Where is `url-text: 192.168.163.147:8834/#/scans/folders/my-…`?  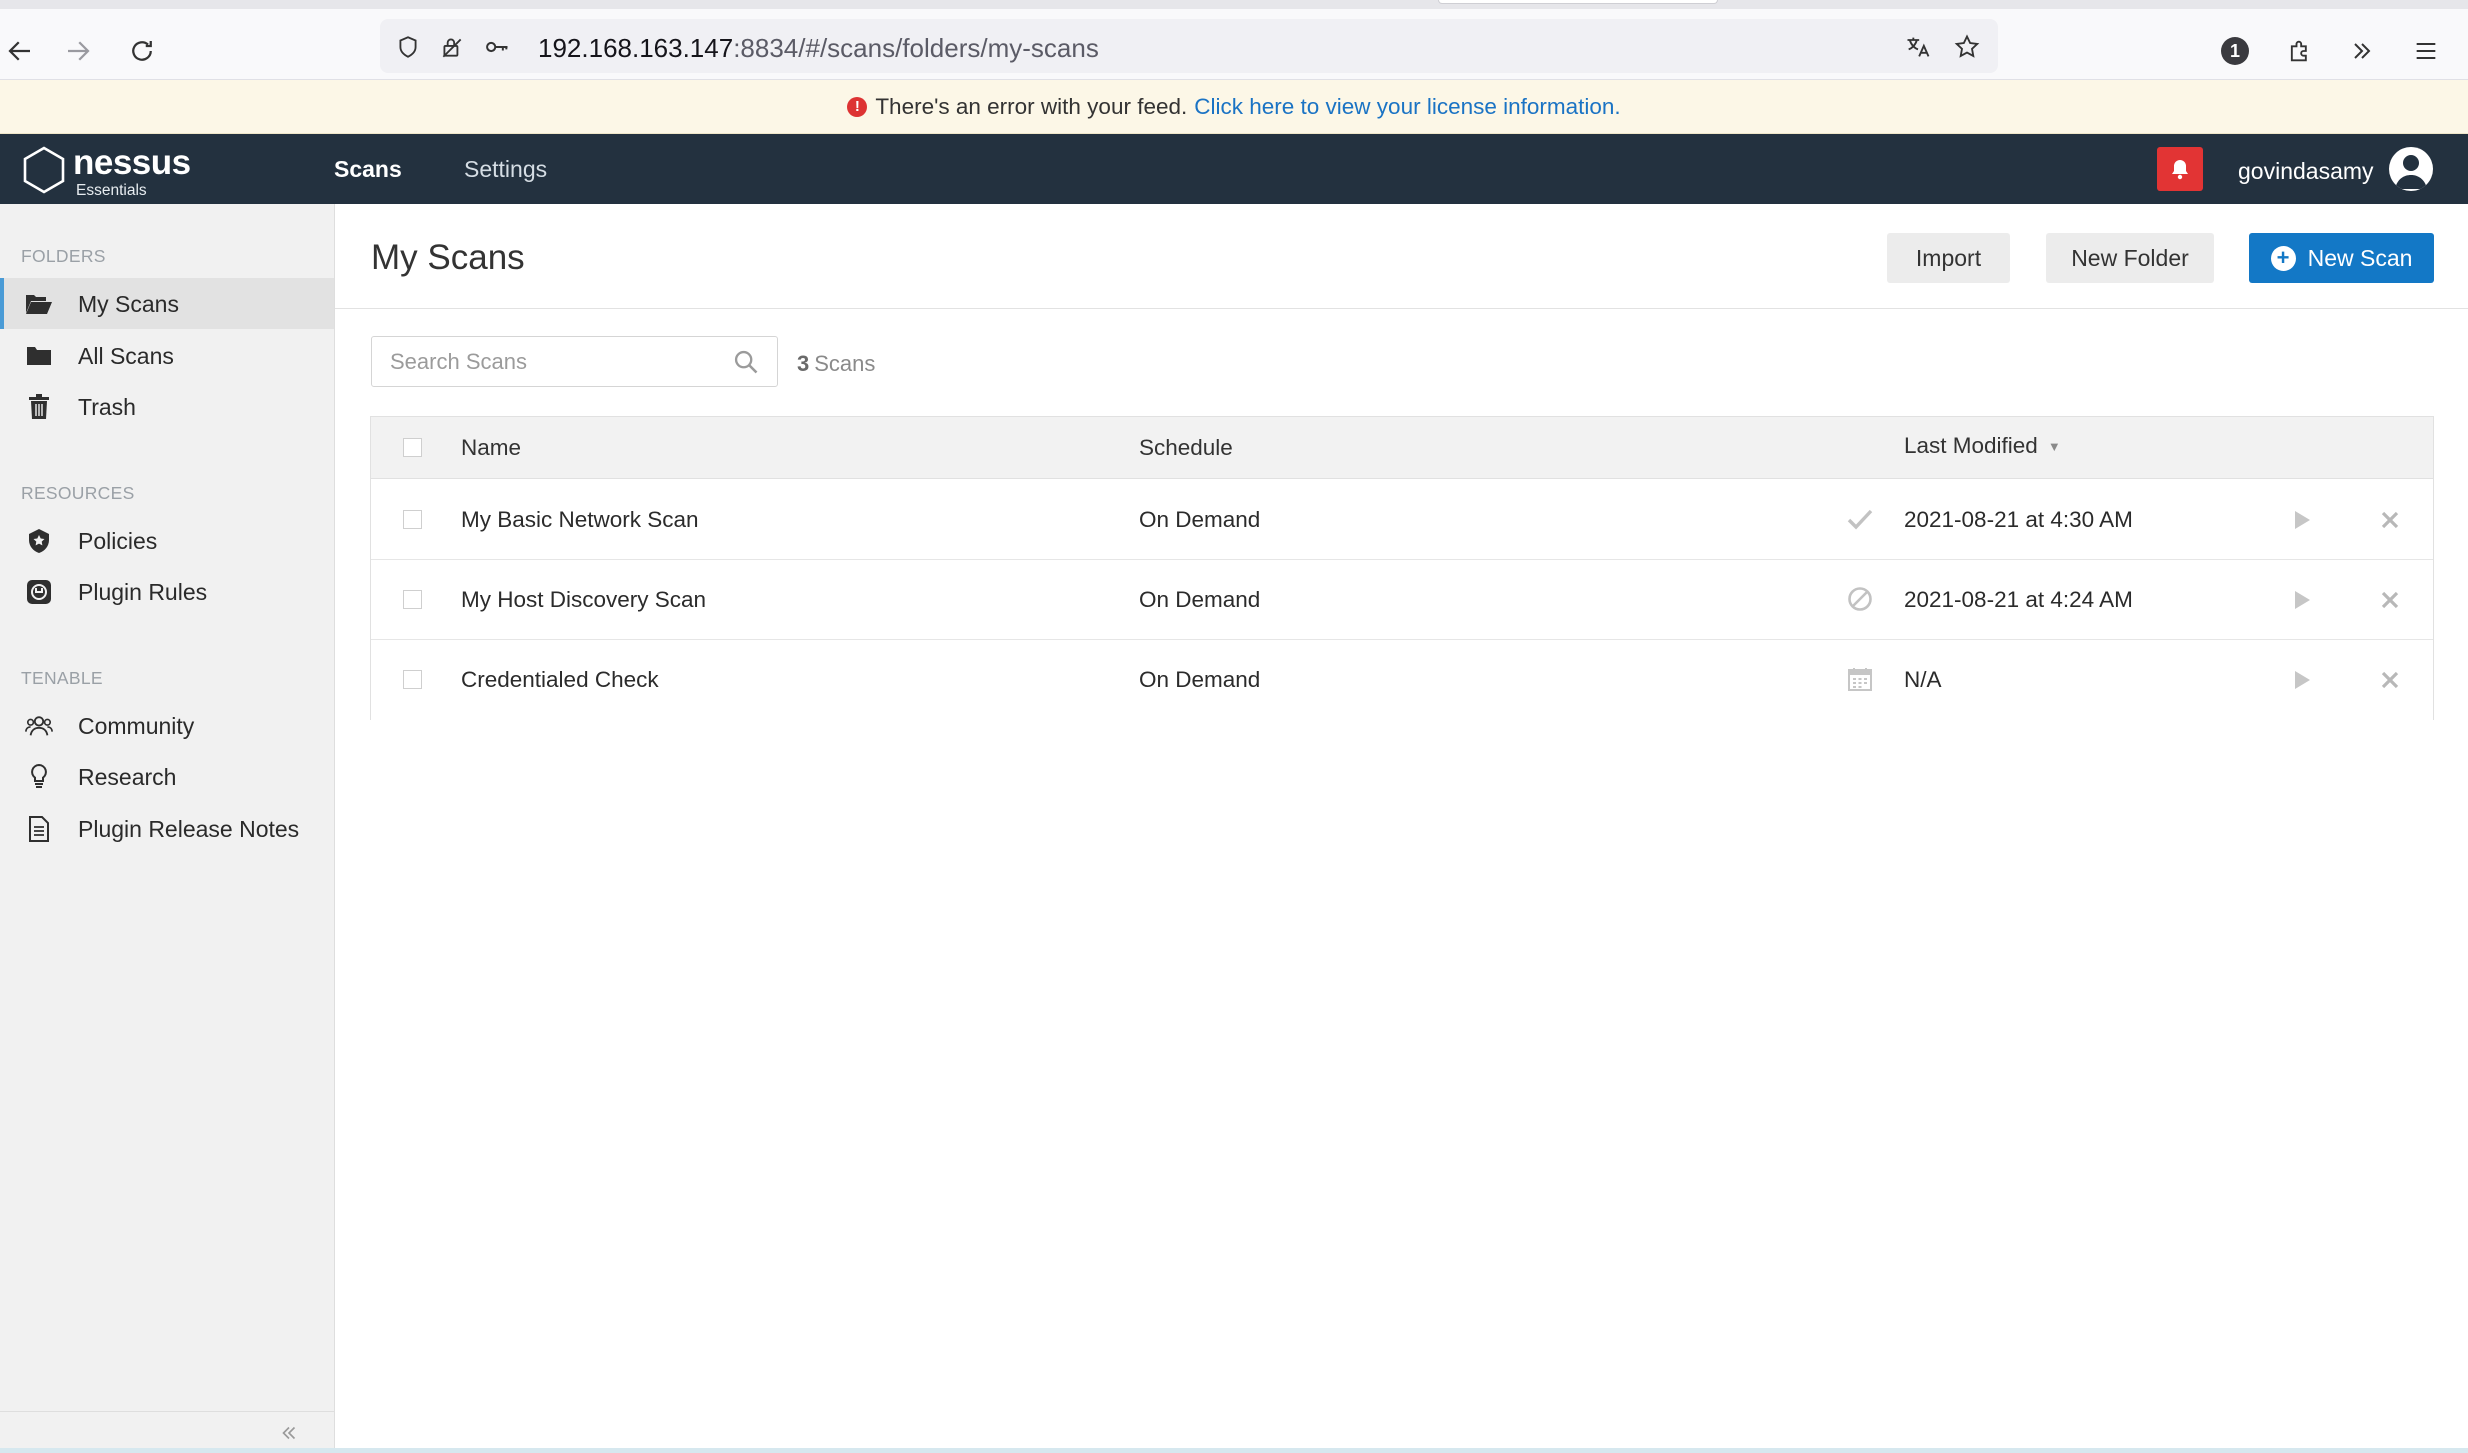 url-text: 192.168.163.147:8834/#/scans/folders/my-… is located at coordinates (818, 48).